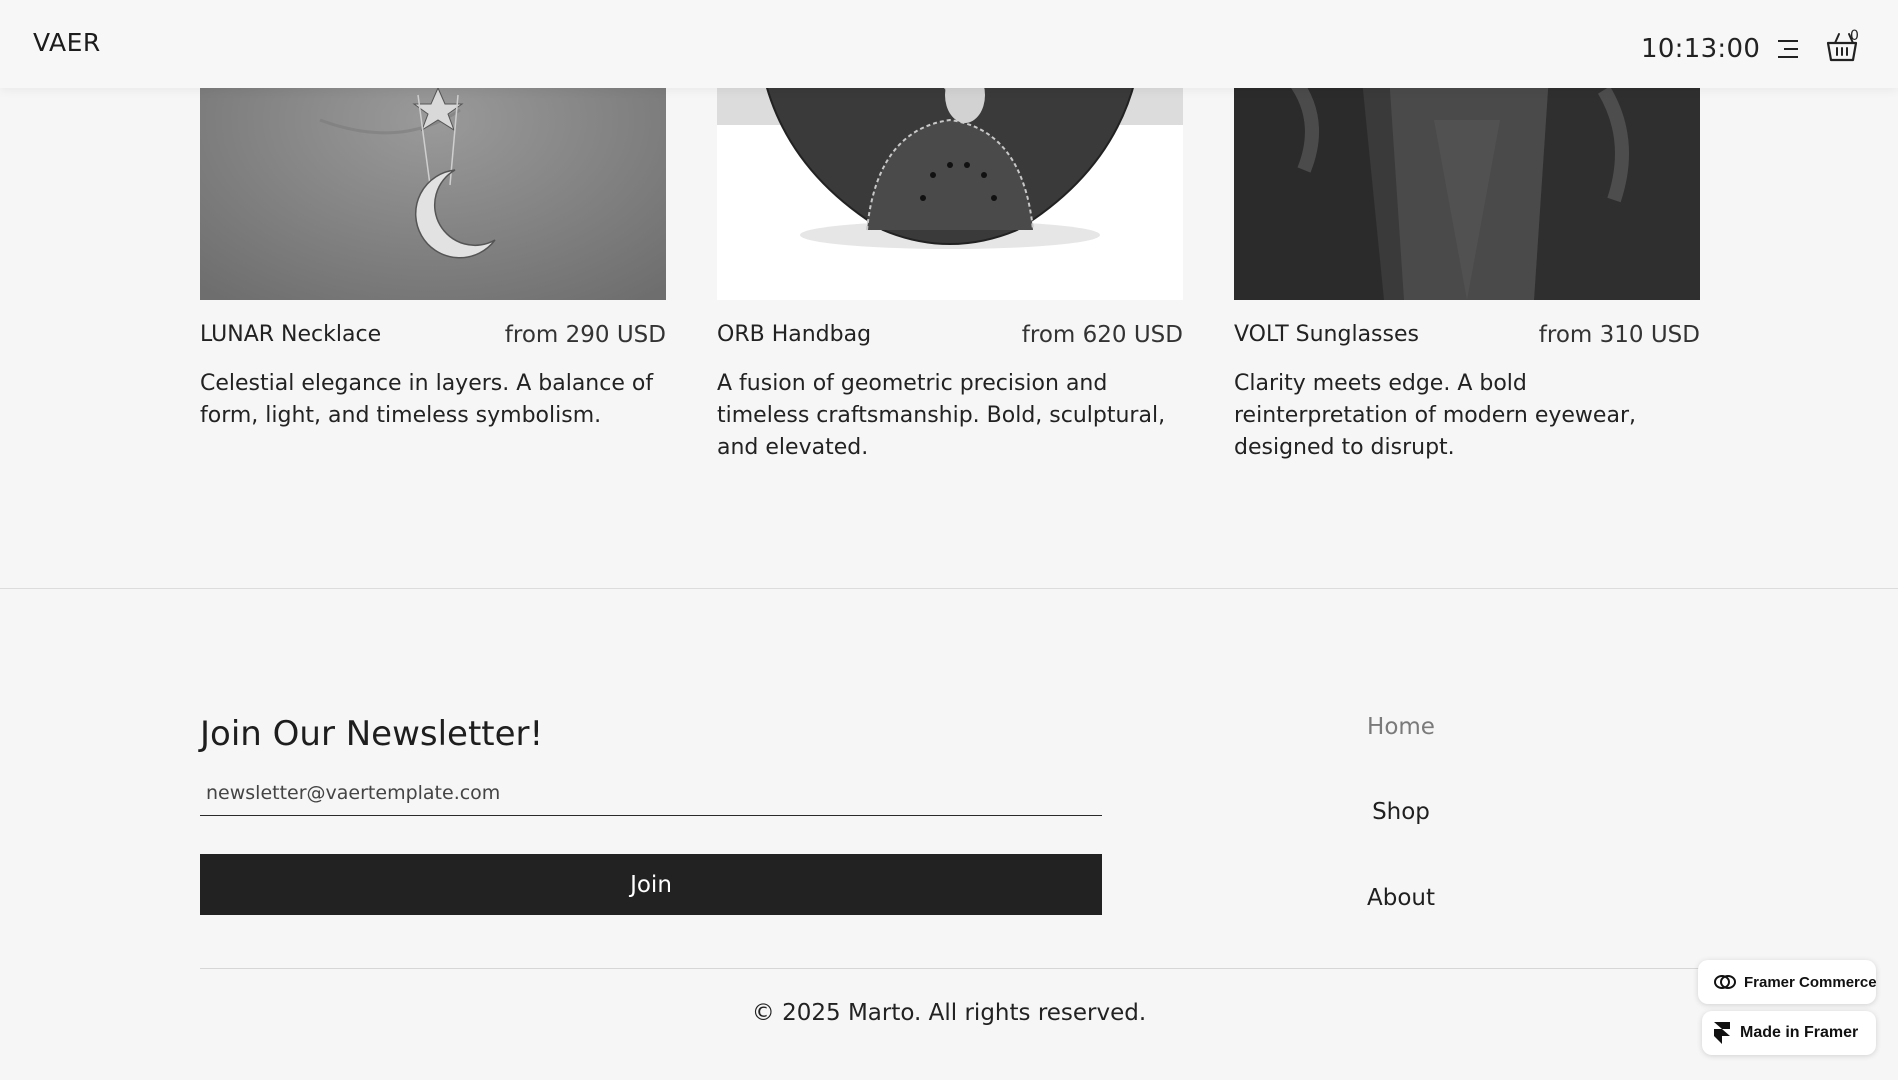 The height and width of the screenshot is (1080, 1898). I want to click on product-price: from 310 USD, so click(1619, 335).